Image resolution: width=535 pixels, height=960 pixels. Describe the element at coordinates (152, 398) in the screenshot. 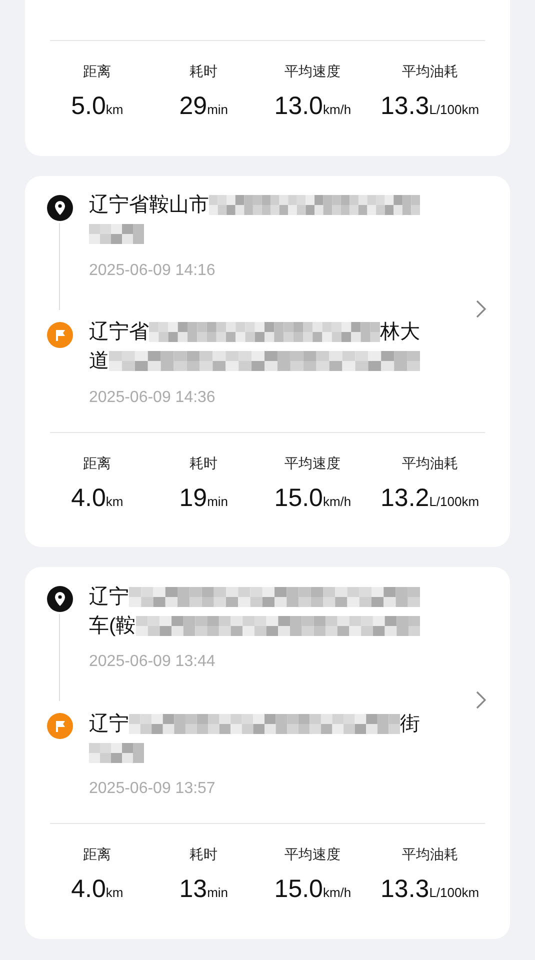

I see `timestamp: 2025-06-09 14:36` at that location.